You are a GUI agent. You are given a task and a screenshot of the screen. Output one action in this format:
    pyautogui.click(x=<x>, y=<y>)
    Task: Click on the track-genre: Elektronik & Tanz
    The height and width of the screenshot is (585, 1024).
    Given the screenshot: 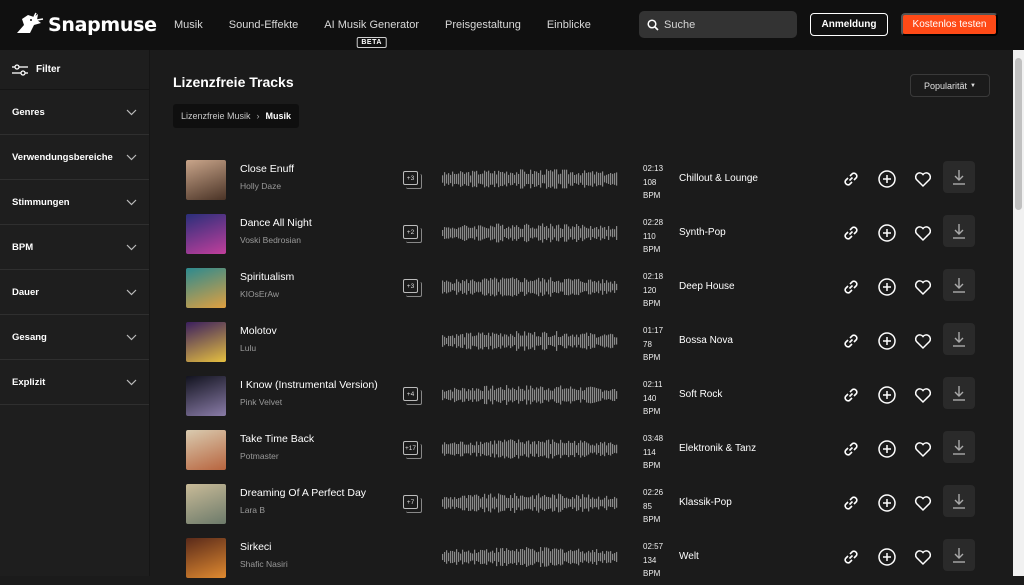 What is the action you would take?
    pyautogui.click(x=717, y=448)
    